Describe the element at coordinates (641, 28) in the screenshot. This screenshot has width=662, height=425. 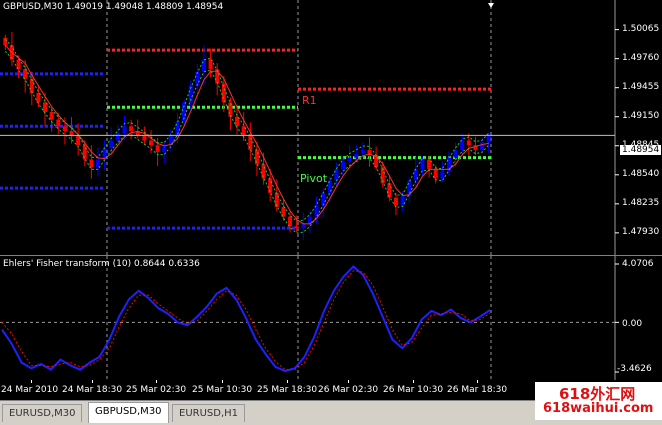
I see `price-axis-label: 1.50065` at that location.